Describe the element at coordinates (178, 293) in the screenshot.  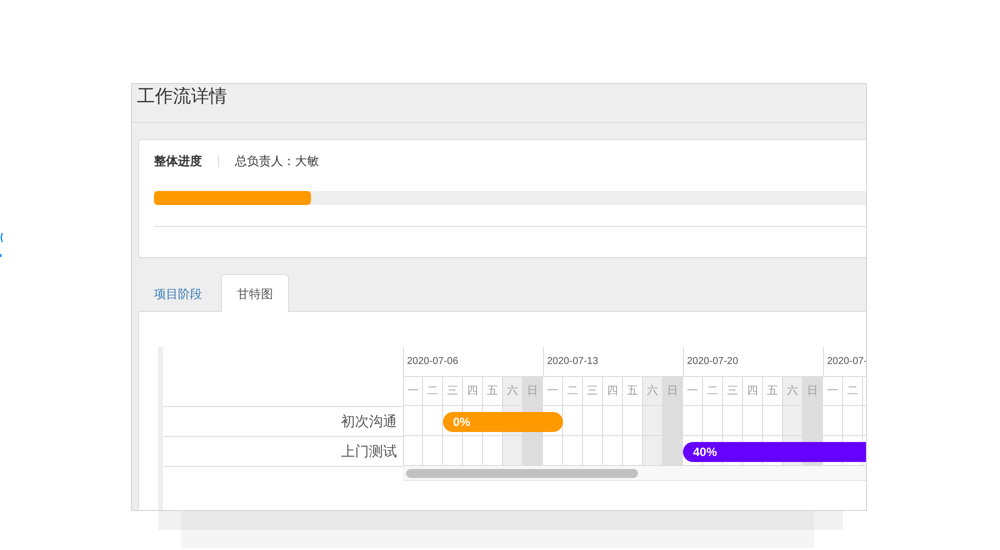
I see `tab: 项目阶段` at that location.